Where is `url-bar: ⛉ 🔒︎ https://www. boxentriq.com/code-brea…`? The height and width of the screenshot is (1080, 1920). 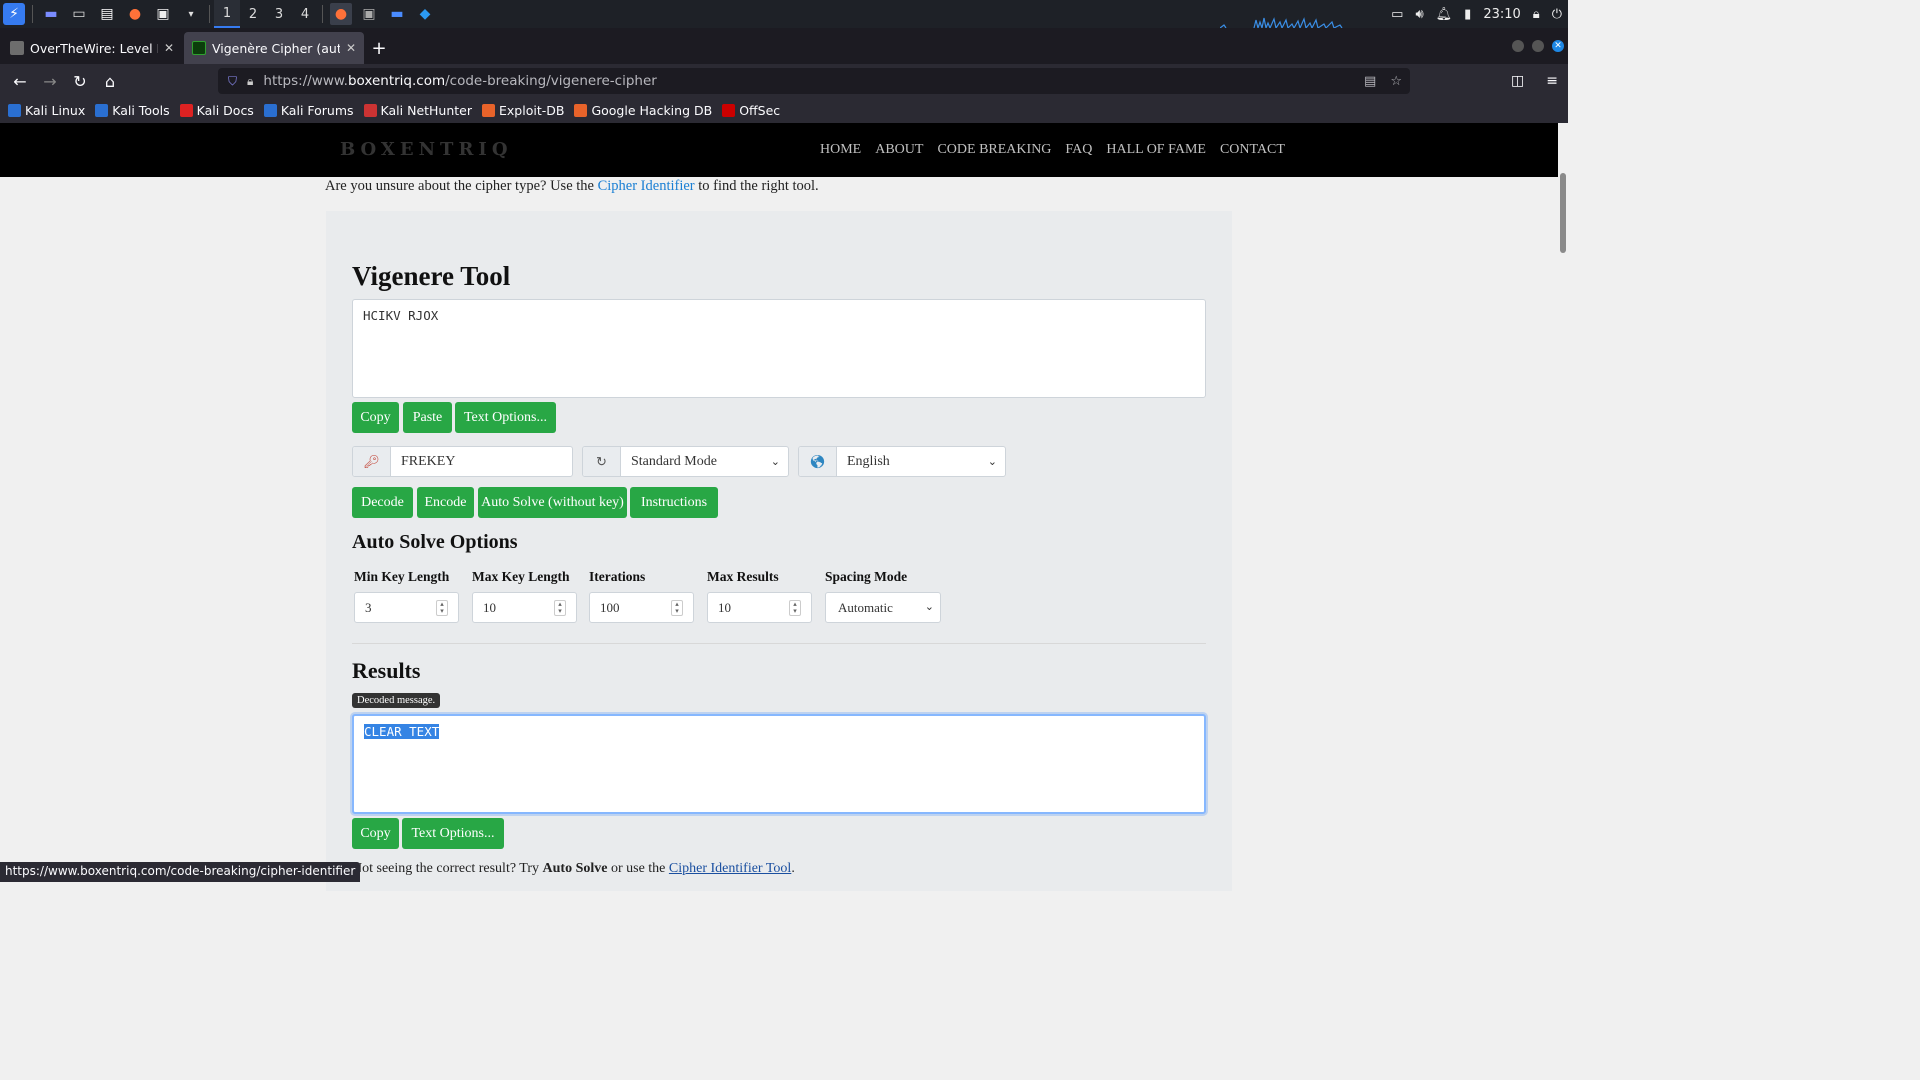 url-bar: ⛉ 🔒︎ https://www. boxentriq.com/code-brea… is located at coordinates (814, 81).